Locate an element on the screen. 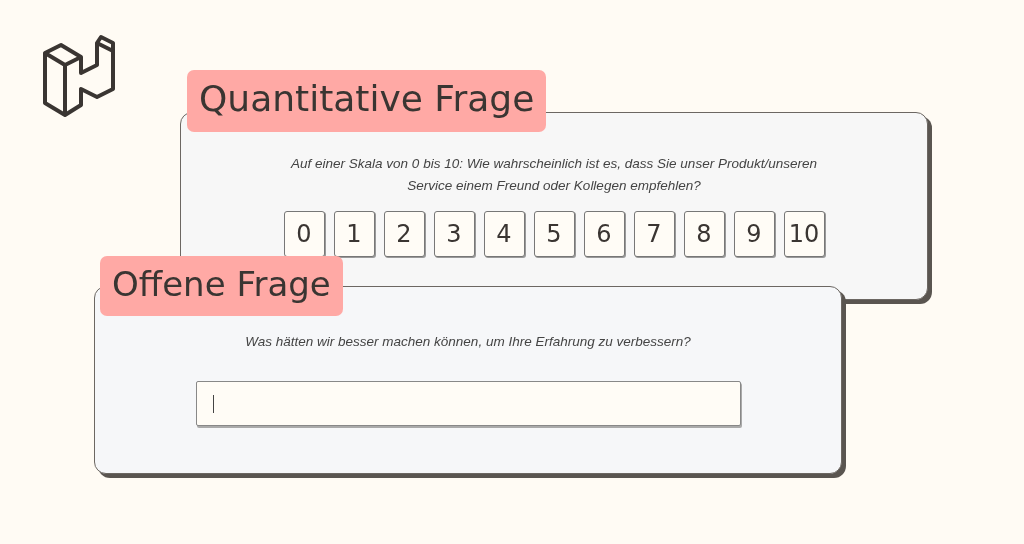  rating-option: 1 is located at coordinates (354, 234).